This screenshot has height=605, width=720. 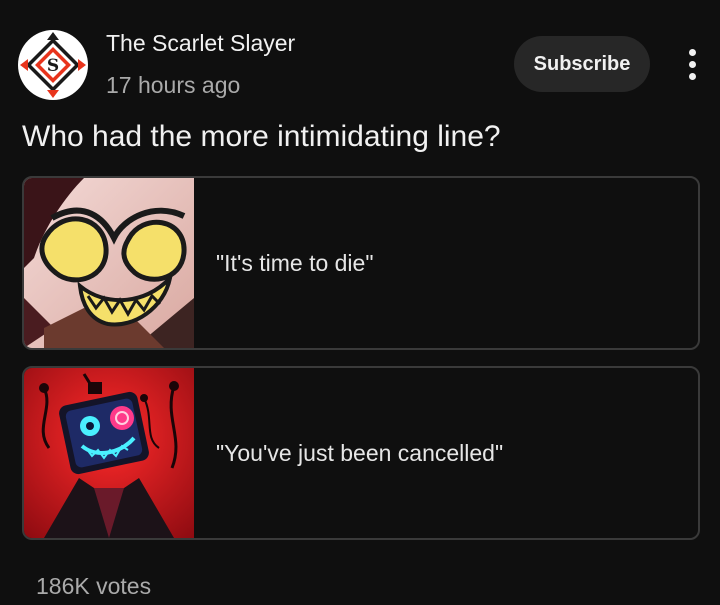 I want to click on option-2-label: "You've just been cancelled", so click(x=360, y=452).